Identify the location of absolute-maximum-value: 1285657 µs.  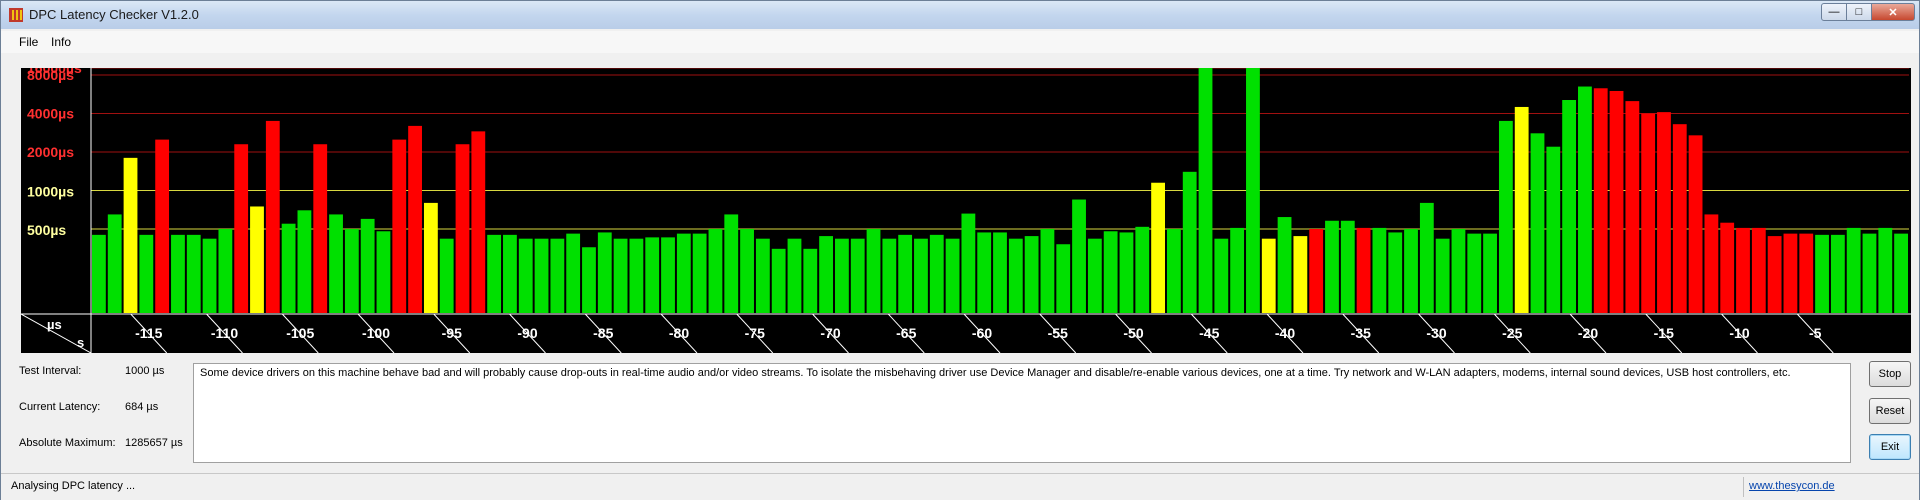
(154, 443).